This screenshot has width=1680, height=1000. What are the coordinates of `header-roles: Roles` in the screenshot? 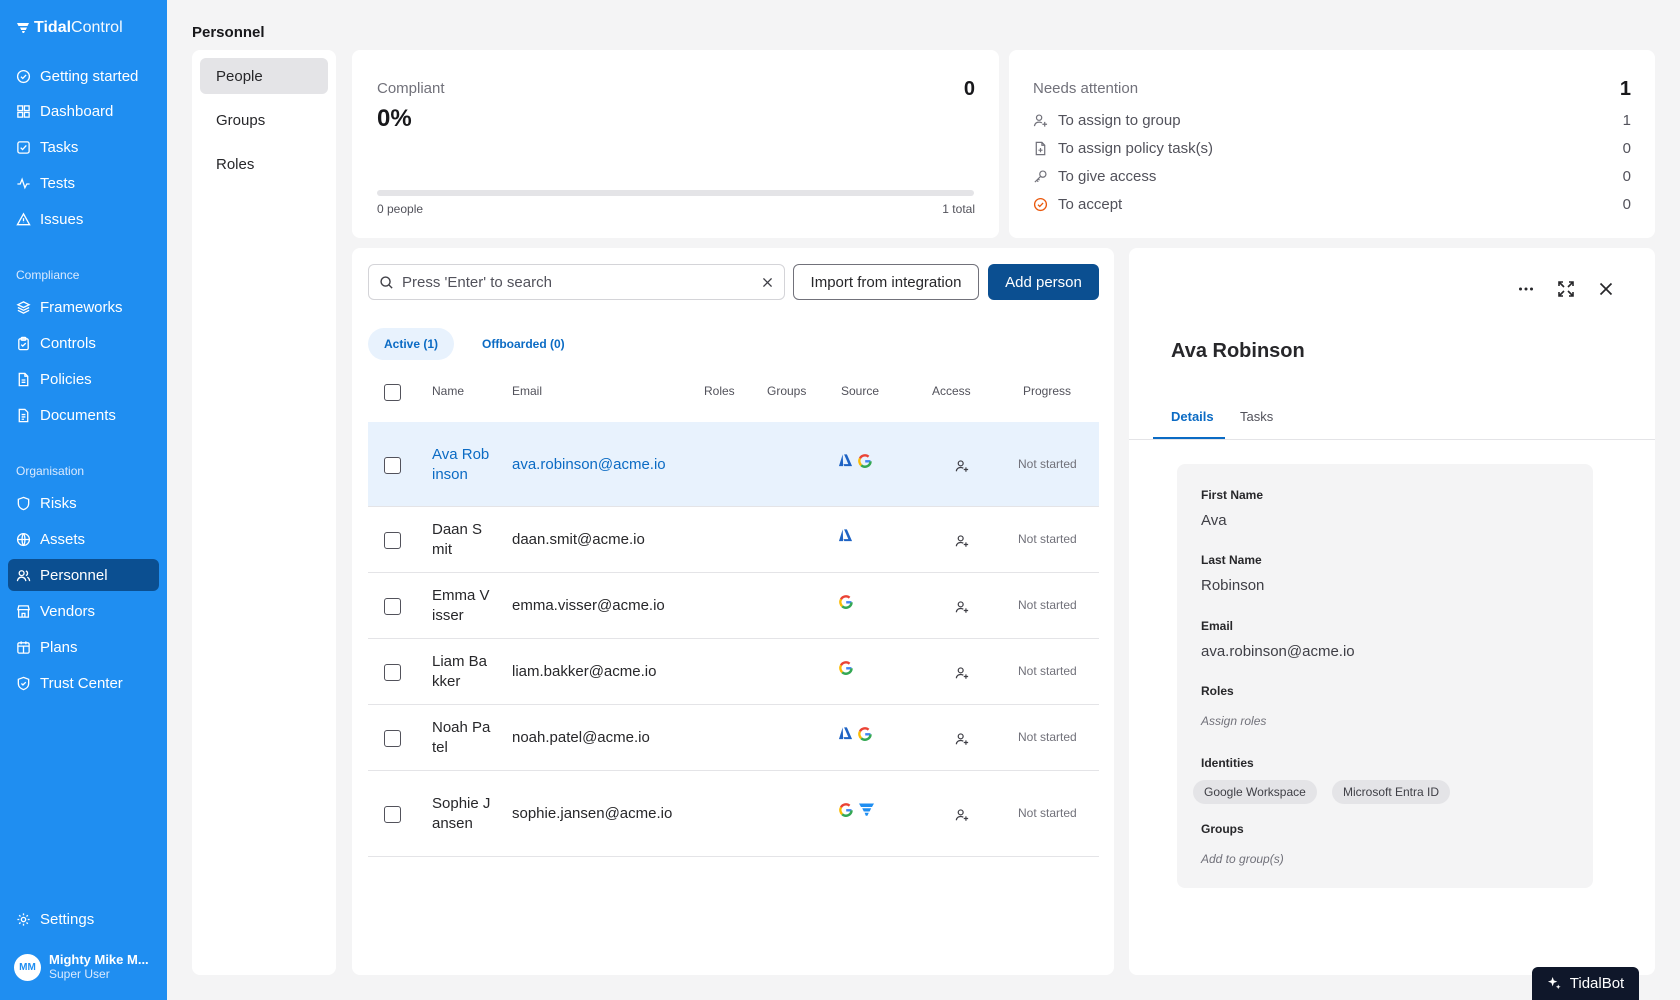 It's located at (719, 391).